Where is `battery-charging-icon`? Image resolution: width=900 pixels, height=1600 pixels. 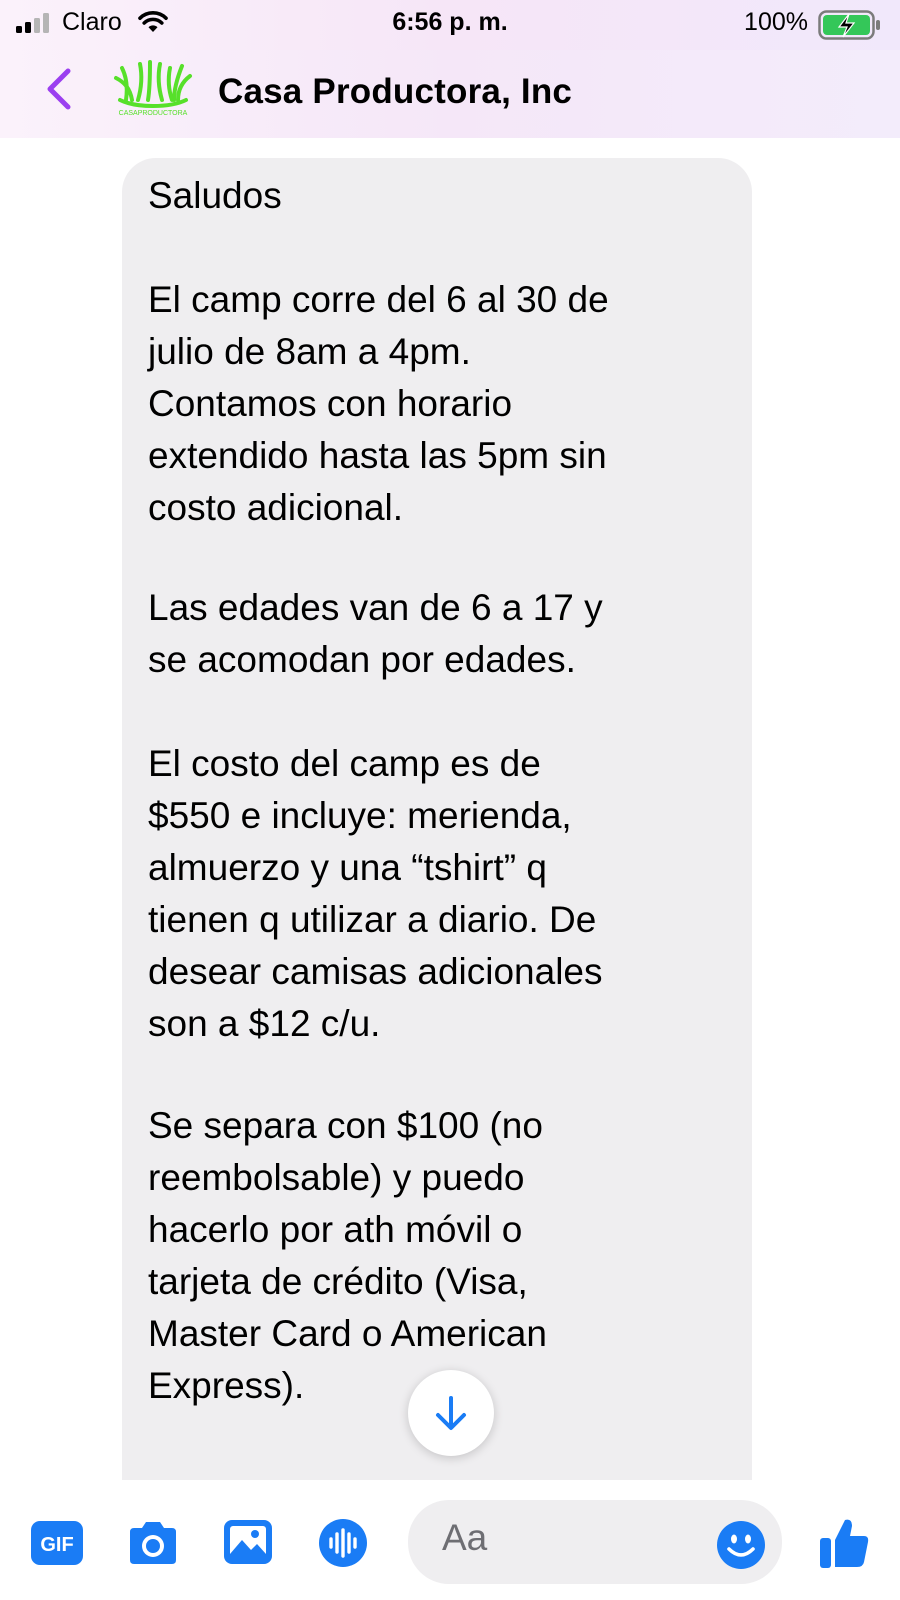
battery-charging-icon is located at coordinates (849, 25).